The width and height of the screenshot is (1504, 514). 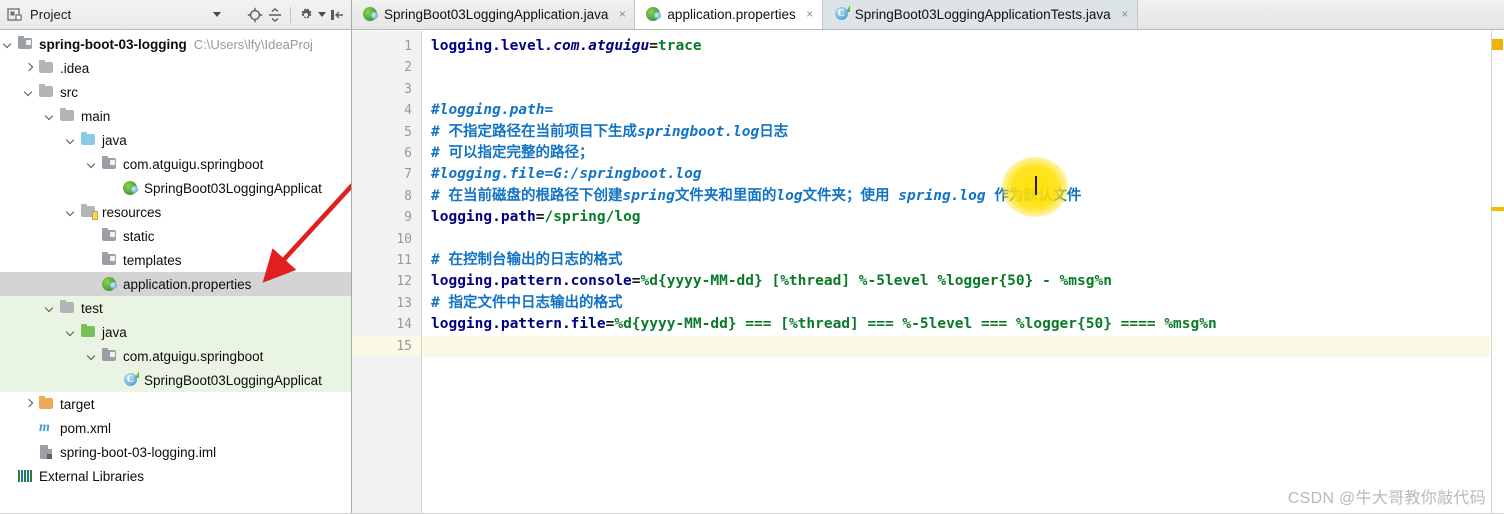 I want to click on code-line: # 可以指定完整的路径；, so click(x=960, y=153).